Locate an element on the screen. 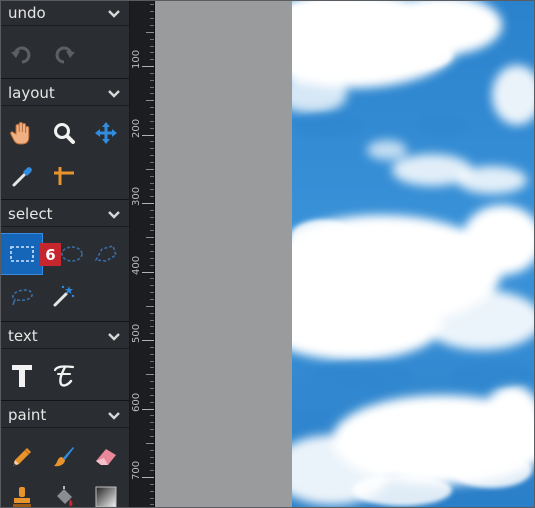 The image size is (535, 508). section-layout-header: layout is located at coordinates (64, 93).